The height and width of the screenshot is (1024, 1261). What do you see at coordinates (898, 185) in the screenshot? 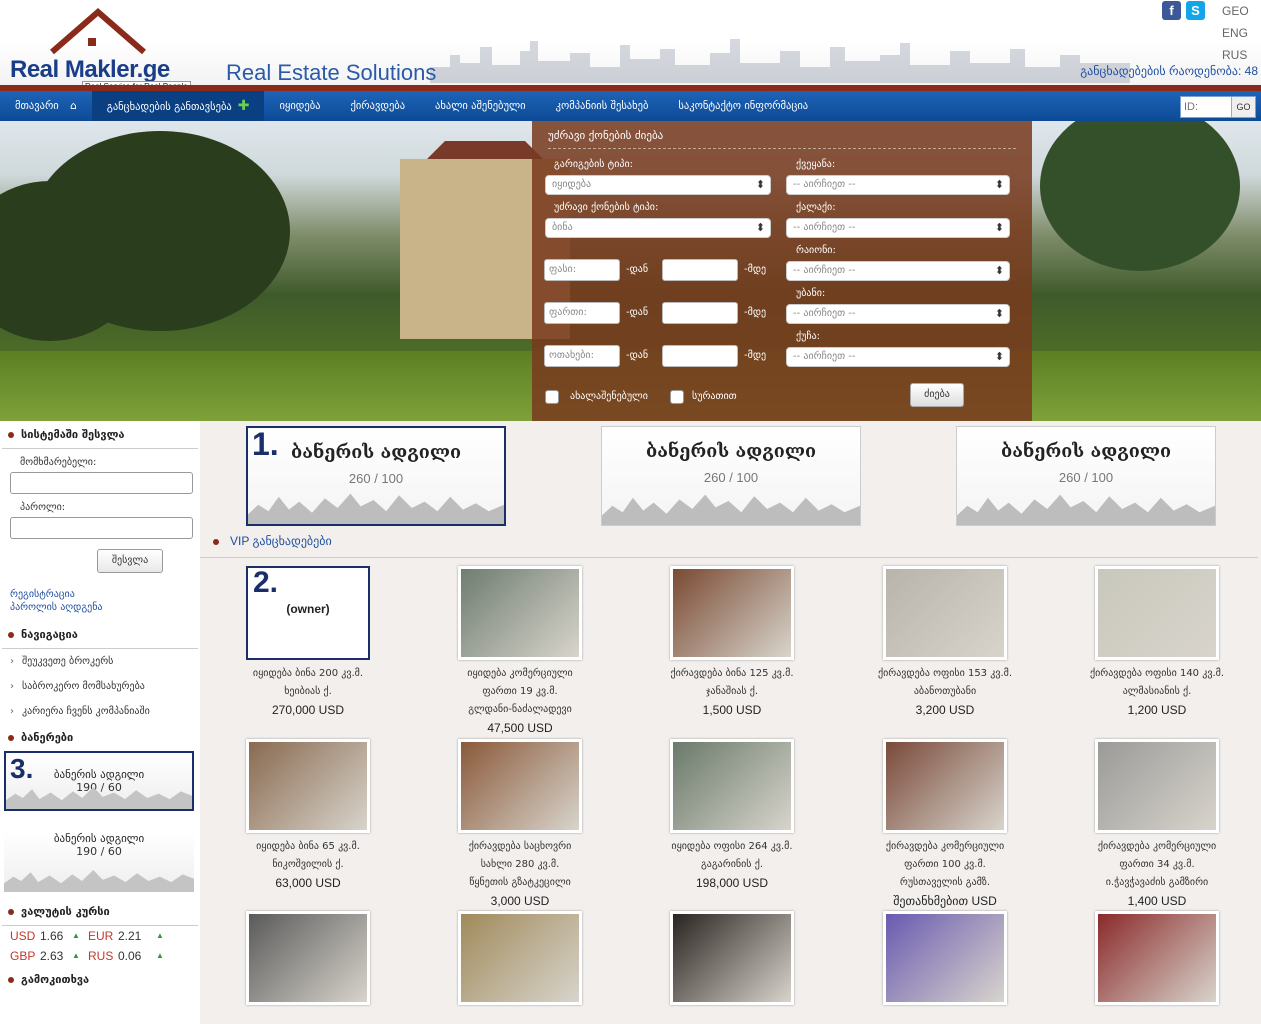
I see `country-select: -- აირჩიეთ --` at bounding box center [898, 185].